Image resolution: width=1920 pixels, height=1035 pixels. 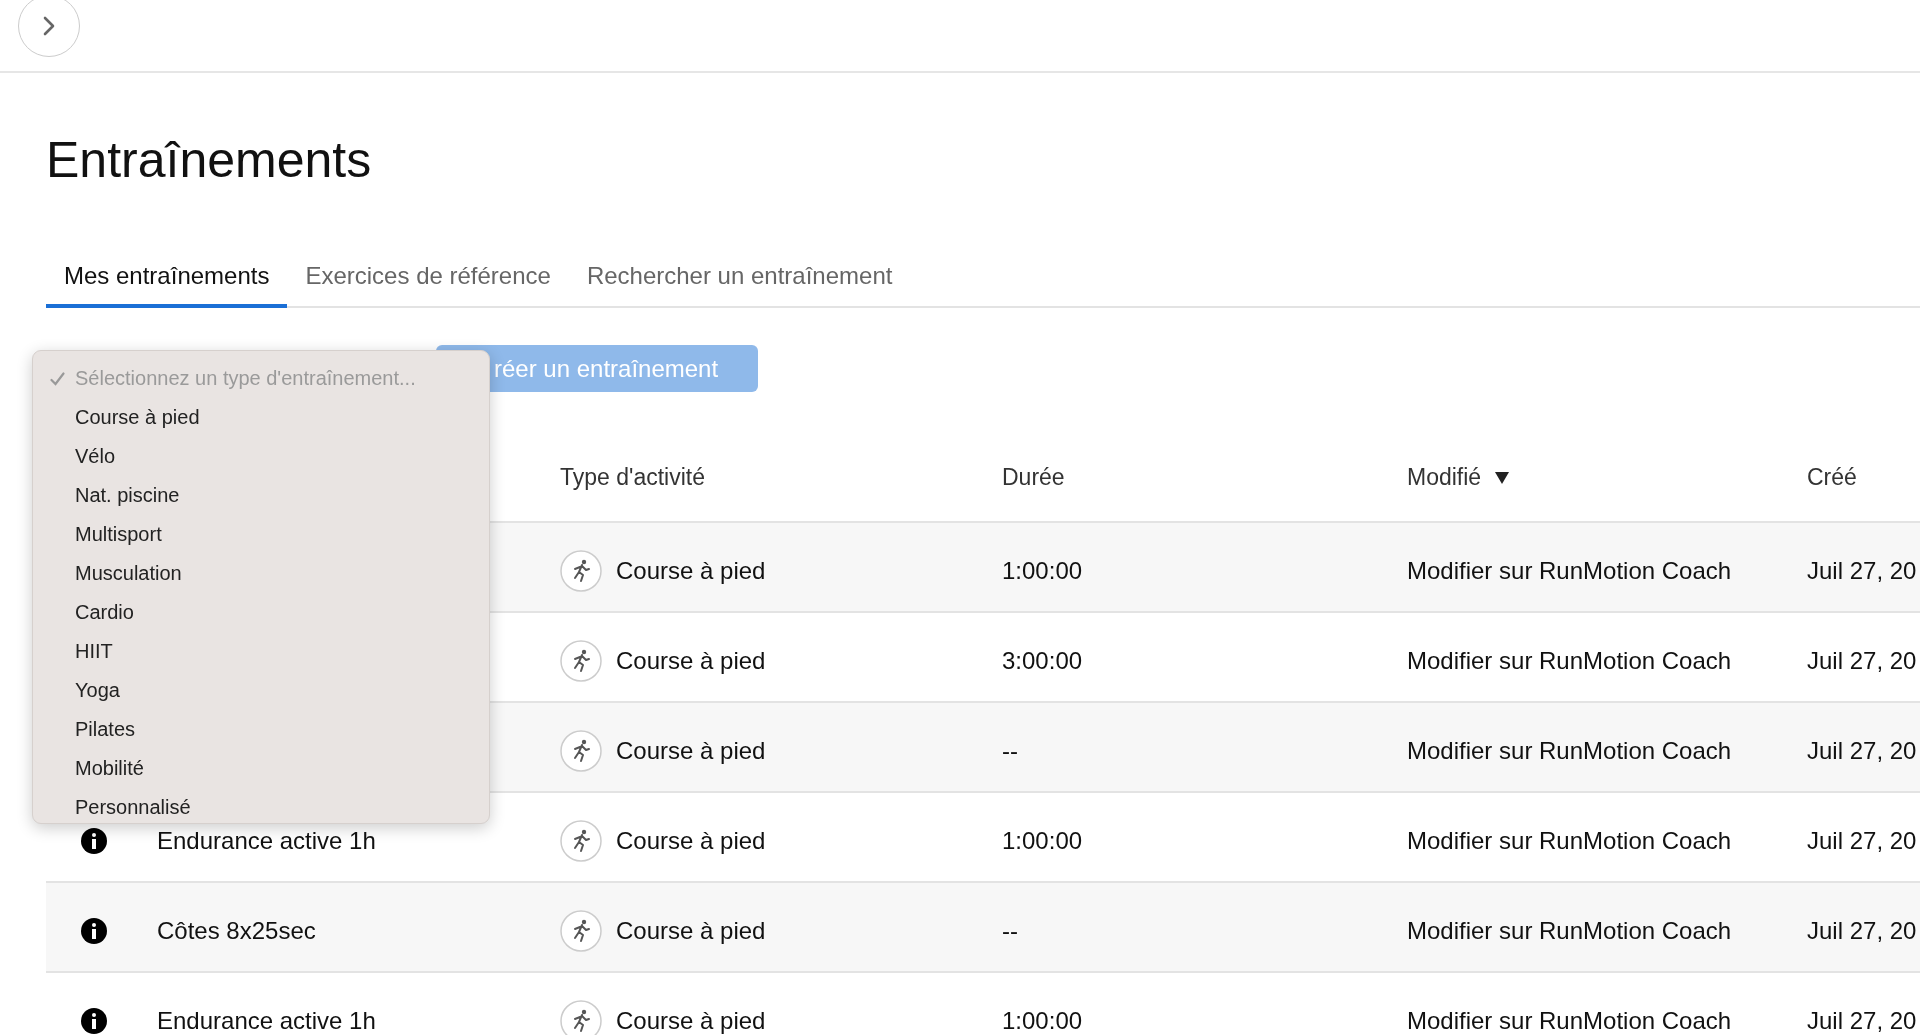 What do you see at coordinates (167, 278) in the screenshot?
I see `tab: Mes entraînements` at bounding box center [167, 278].